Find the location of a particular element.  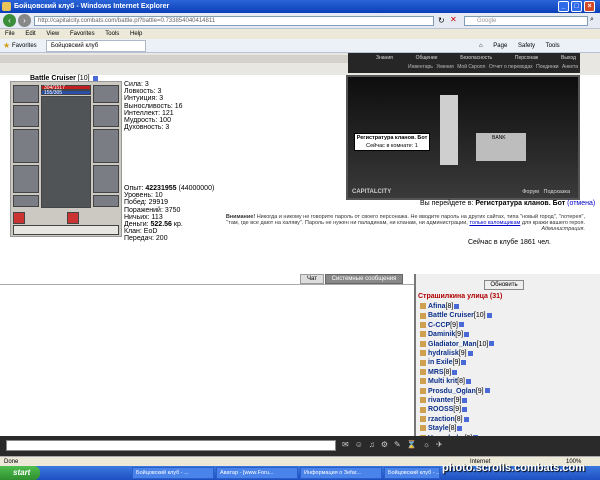

user-list-item: rivanter[9] is located at coordinates (457, 400).